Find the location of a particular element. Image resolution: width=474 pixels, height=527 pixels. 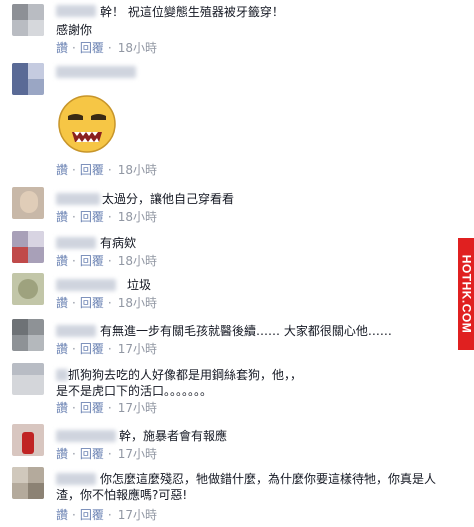

comment-text: 渣，你不怕報應嗎?可惡! is located at coordinates (122, 495).